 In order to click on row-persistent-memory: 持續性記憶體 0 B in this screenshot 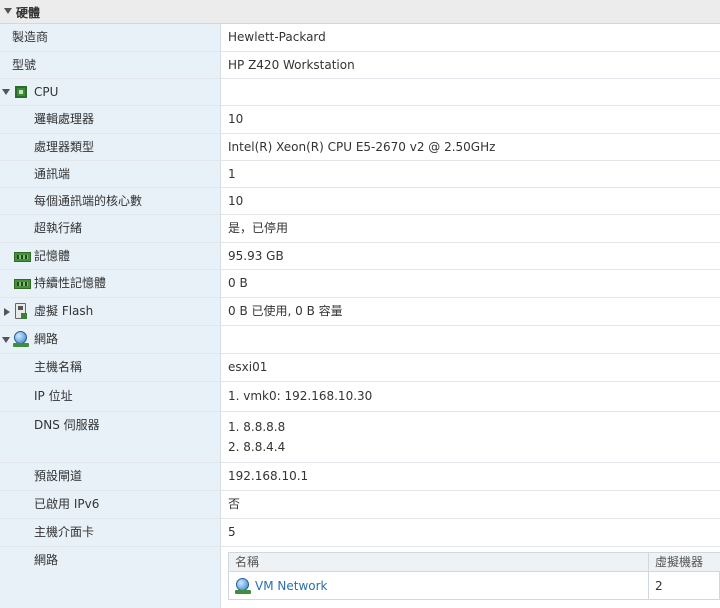, I will do `click(360, 284)`.